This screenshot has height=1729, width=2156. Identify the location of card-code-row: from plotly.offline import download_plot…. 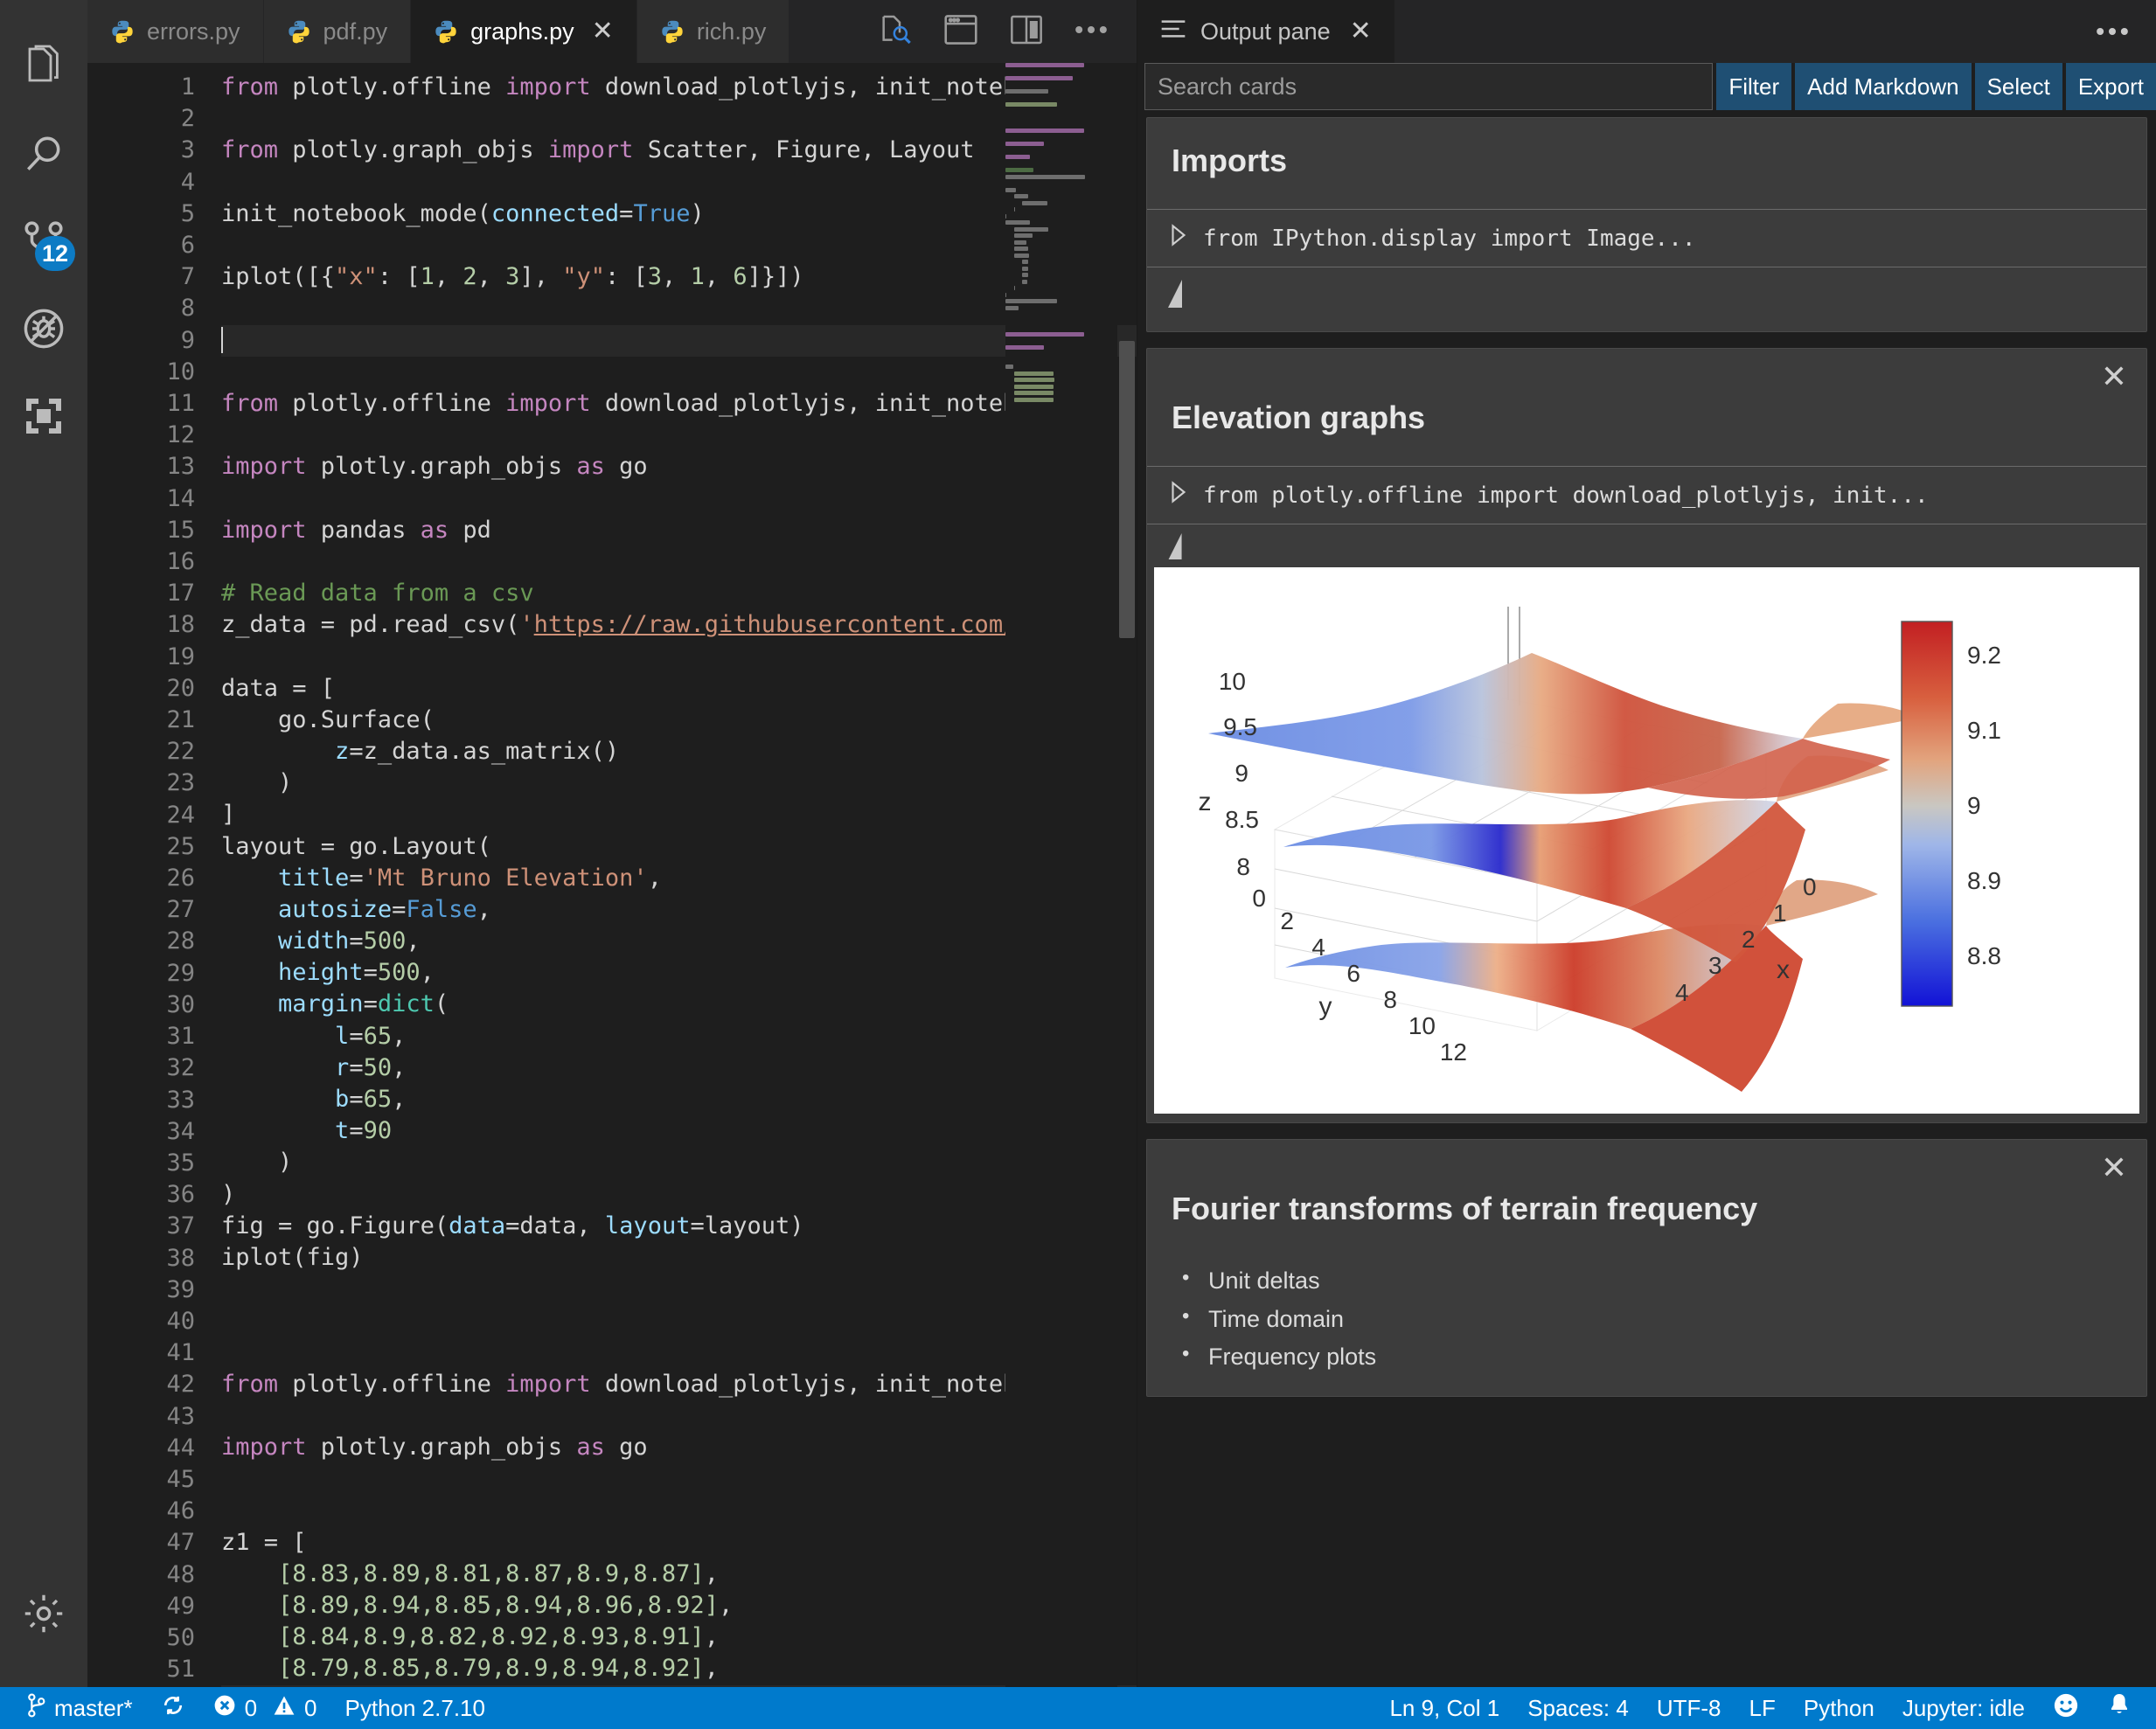
(1646, 495).